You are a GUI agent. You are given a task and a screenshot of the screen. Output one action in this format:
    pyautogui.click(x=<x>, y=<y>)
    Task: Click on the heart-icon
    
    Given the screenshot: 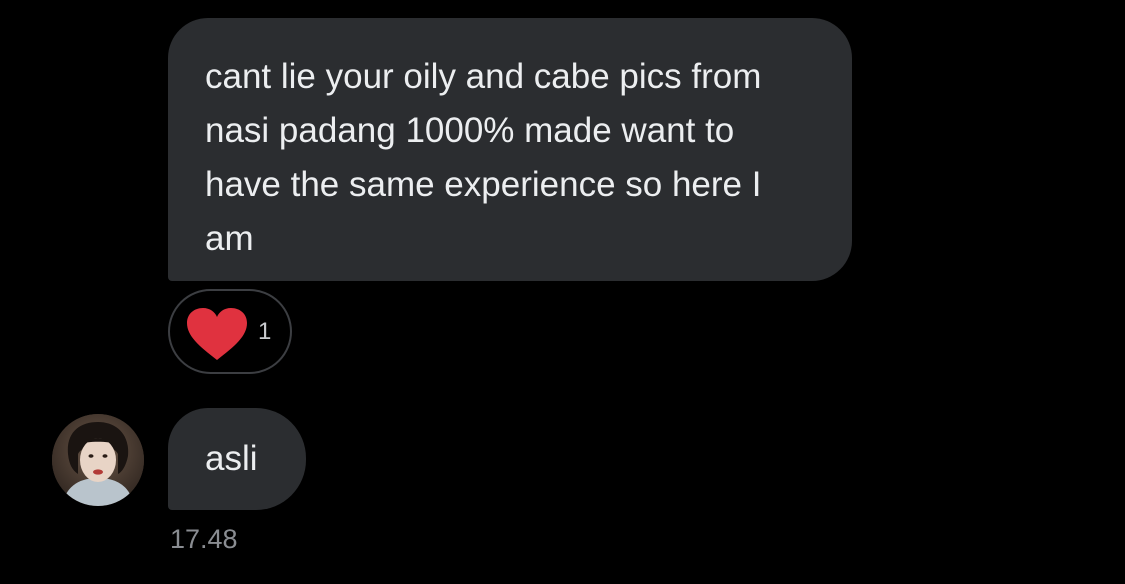 What is the action you would take?
    pyautogui.click(x=217, y=334)
    